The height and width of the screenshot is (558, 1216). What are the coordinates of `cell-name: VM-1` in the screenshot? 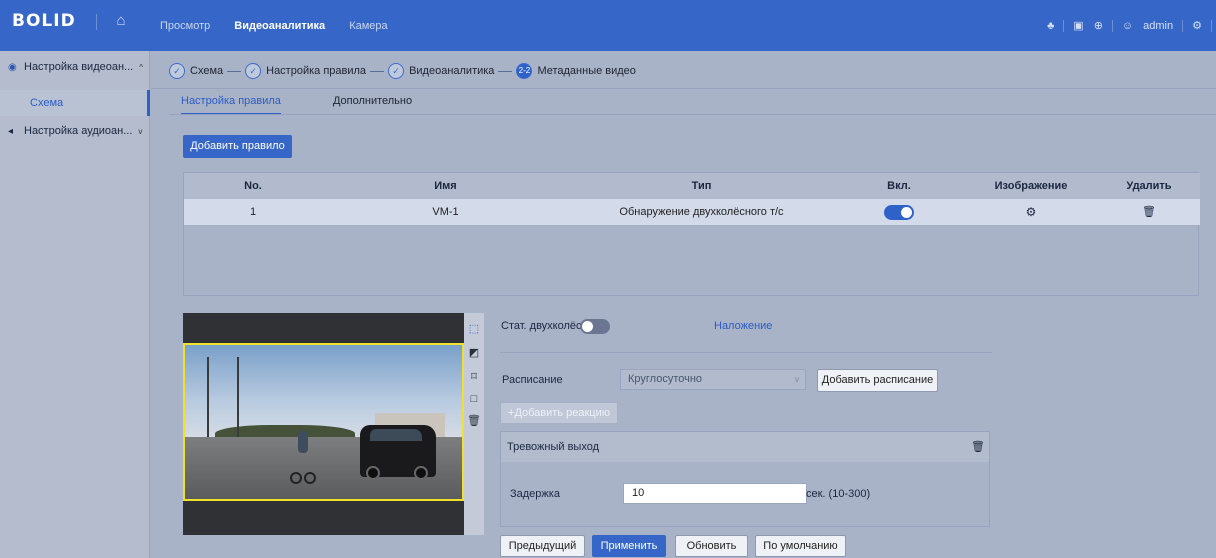 It's located at (445, 212).